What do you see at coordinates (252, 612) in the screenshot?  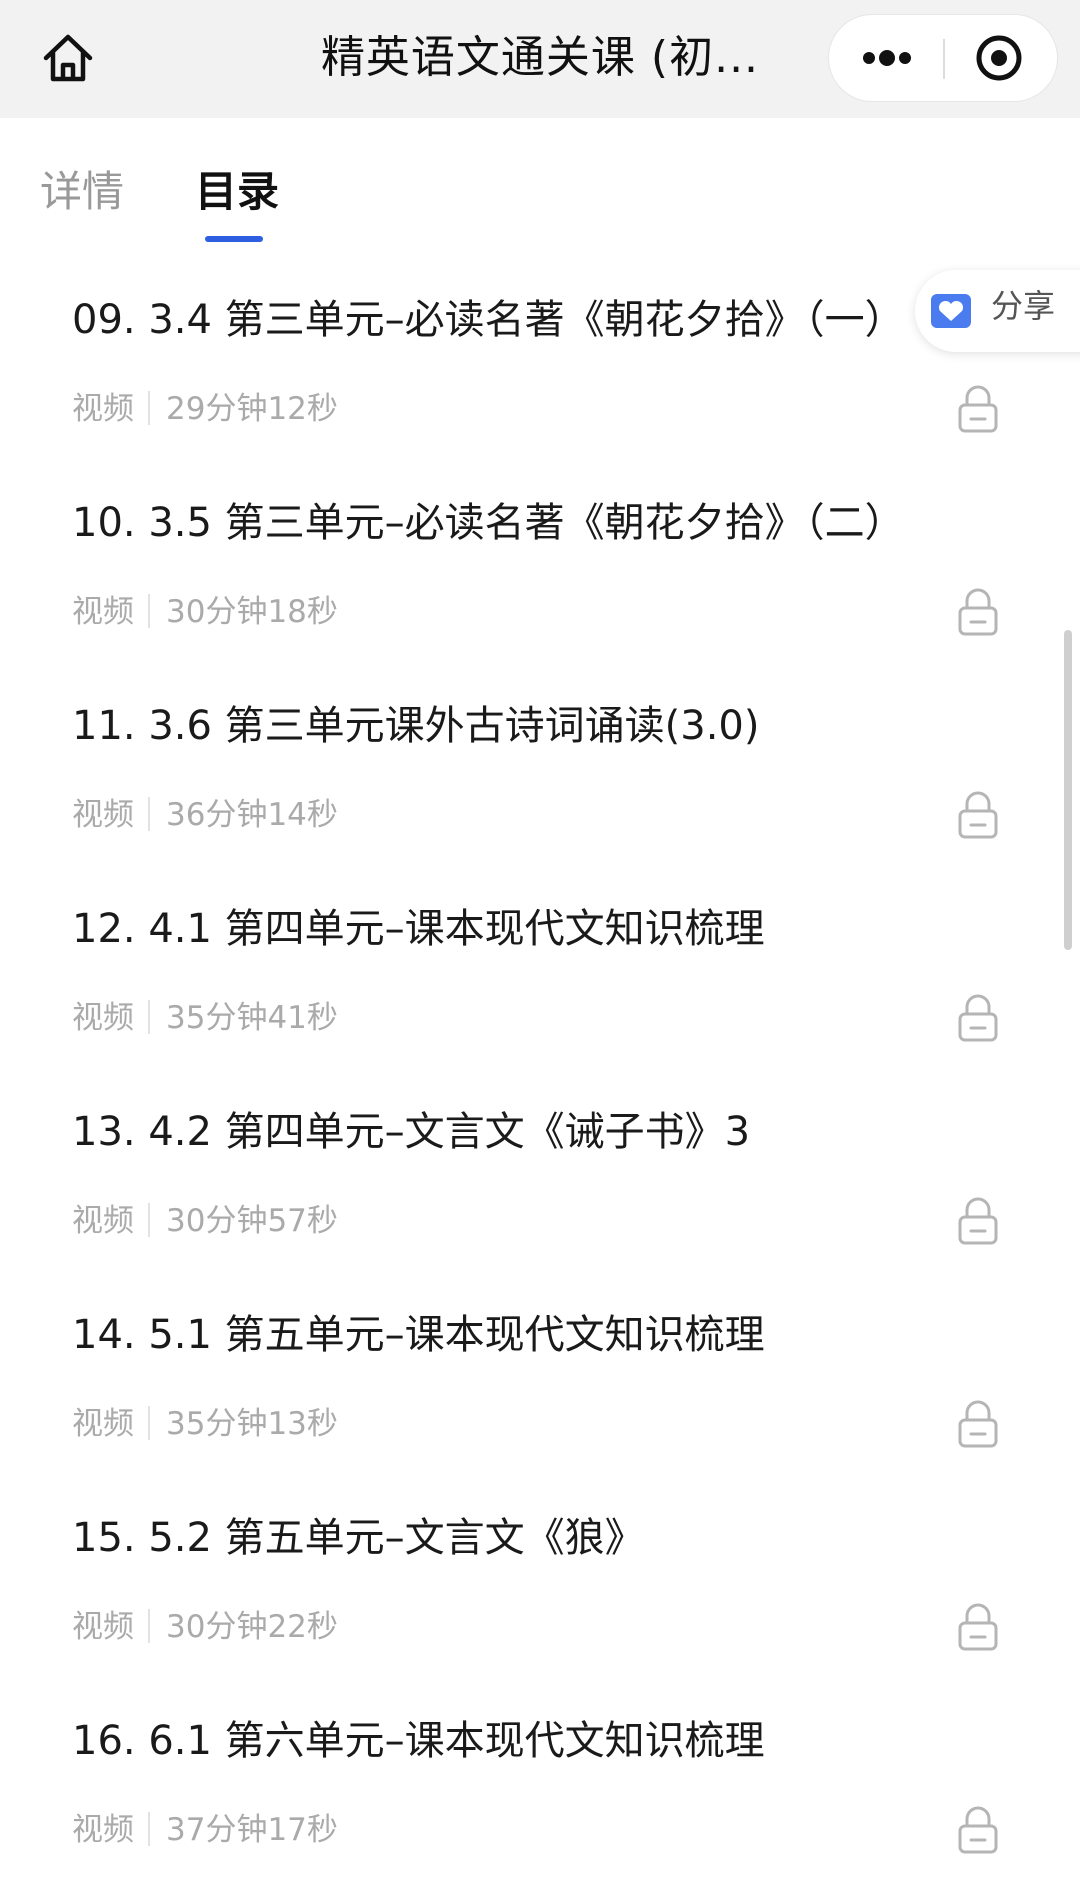 I see `lesson-duration: 30分钟18秒` at bounding box center [252, 612].